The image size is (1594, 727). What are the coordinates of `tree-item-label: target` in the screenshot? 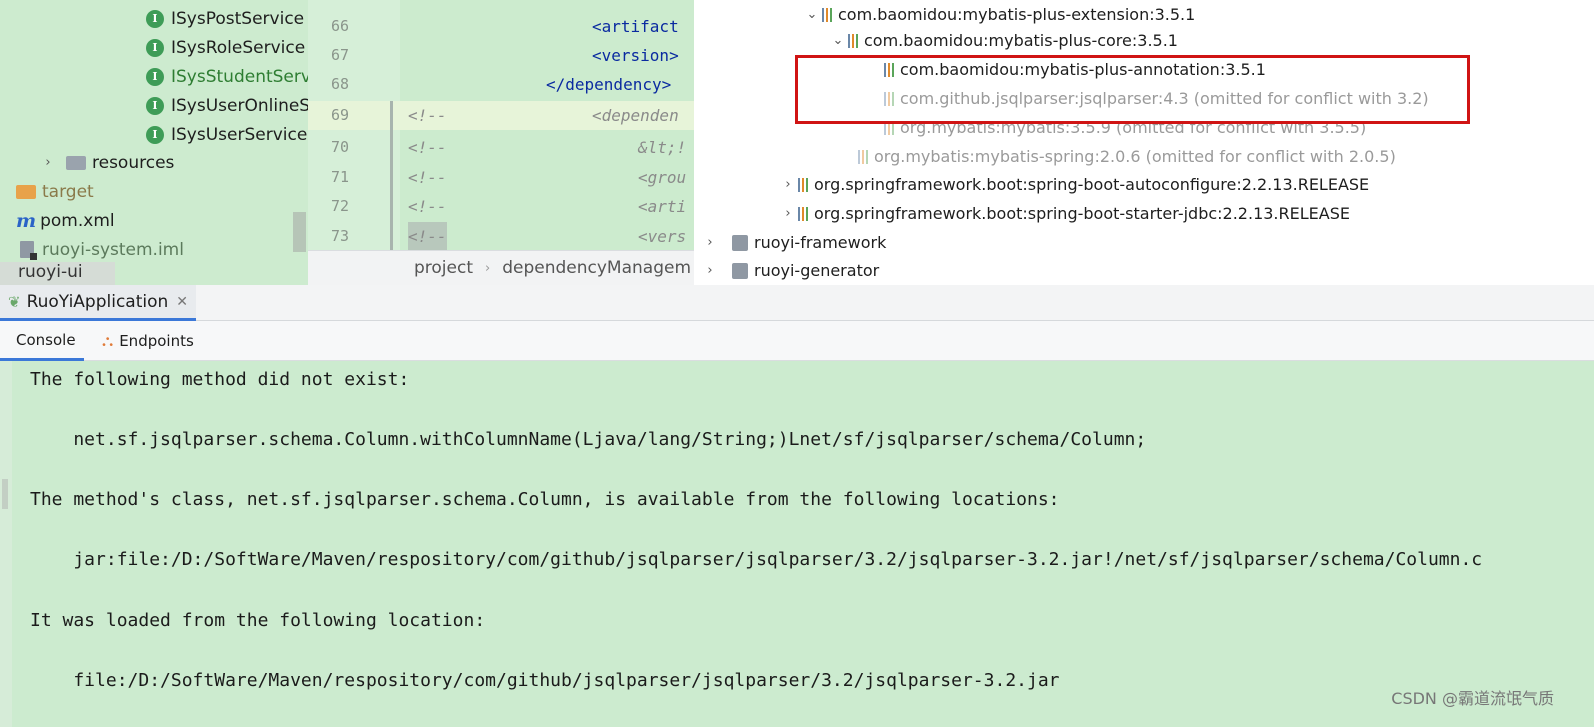 It's located at (68, 191).